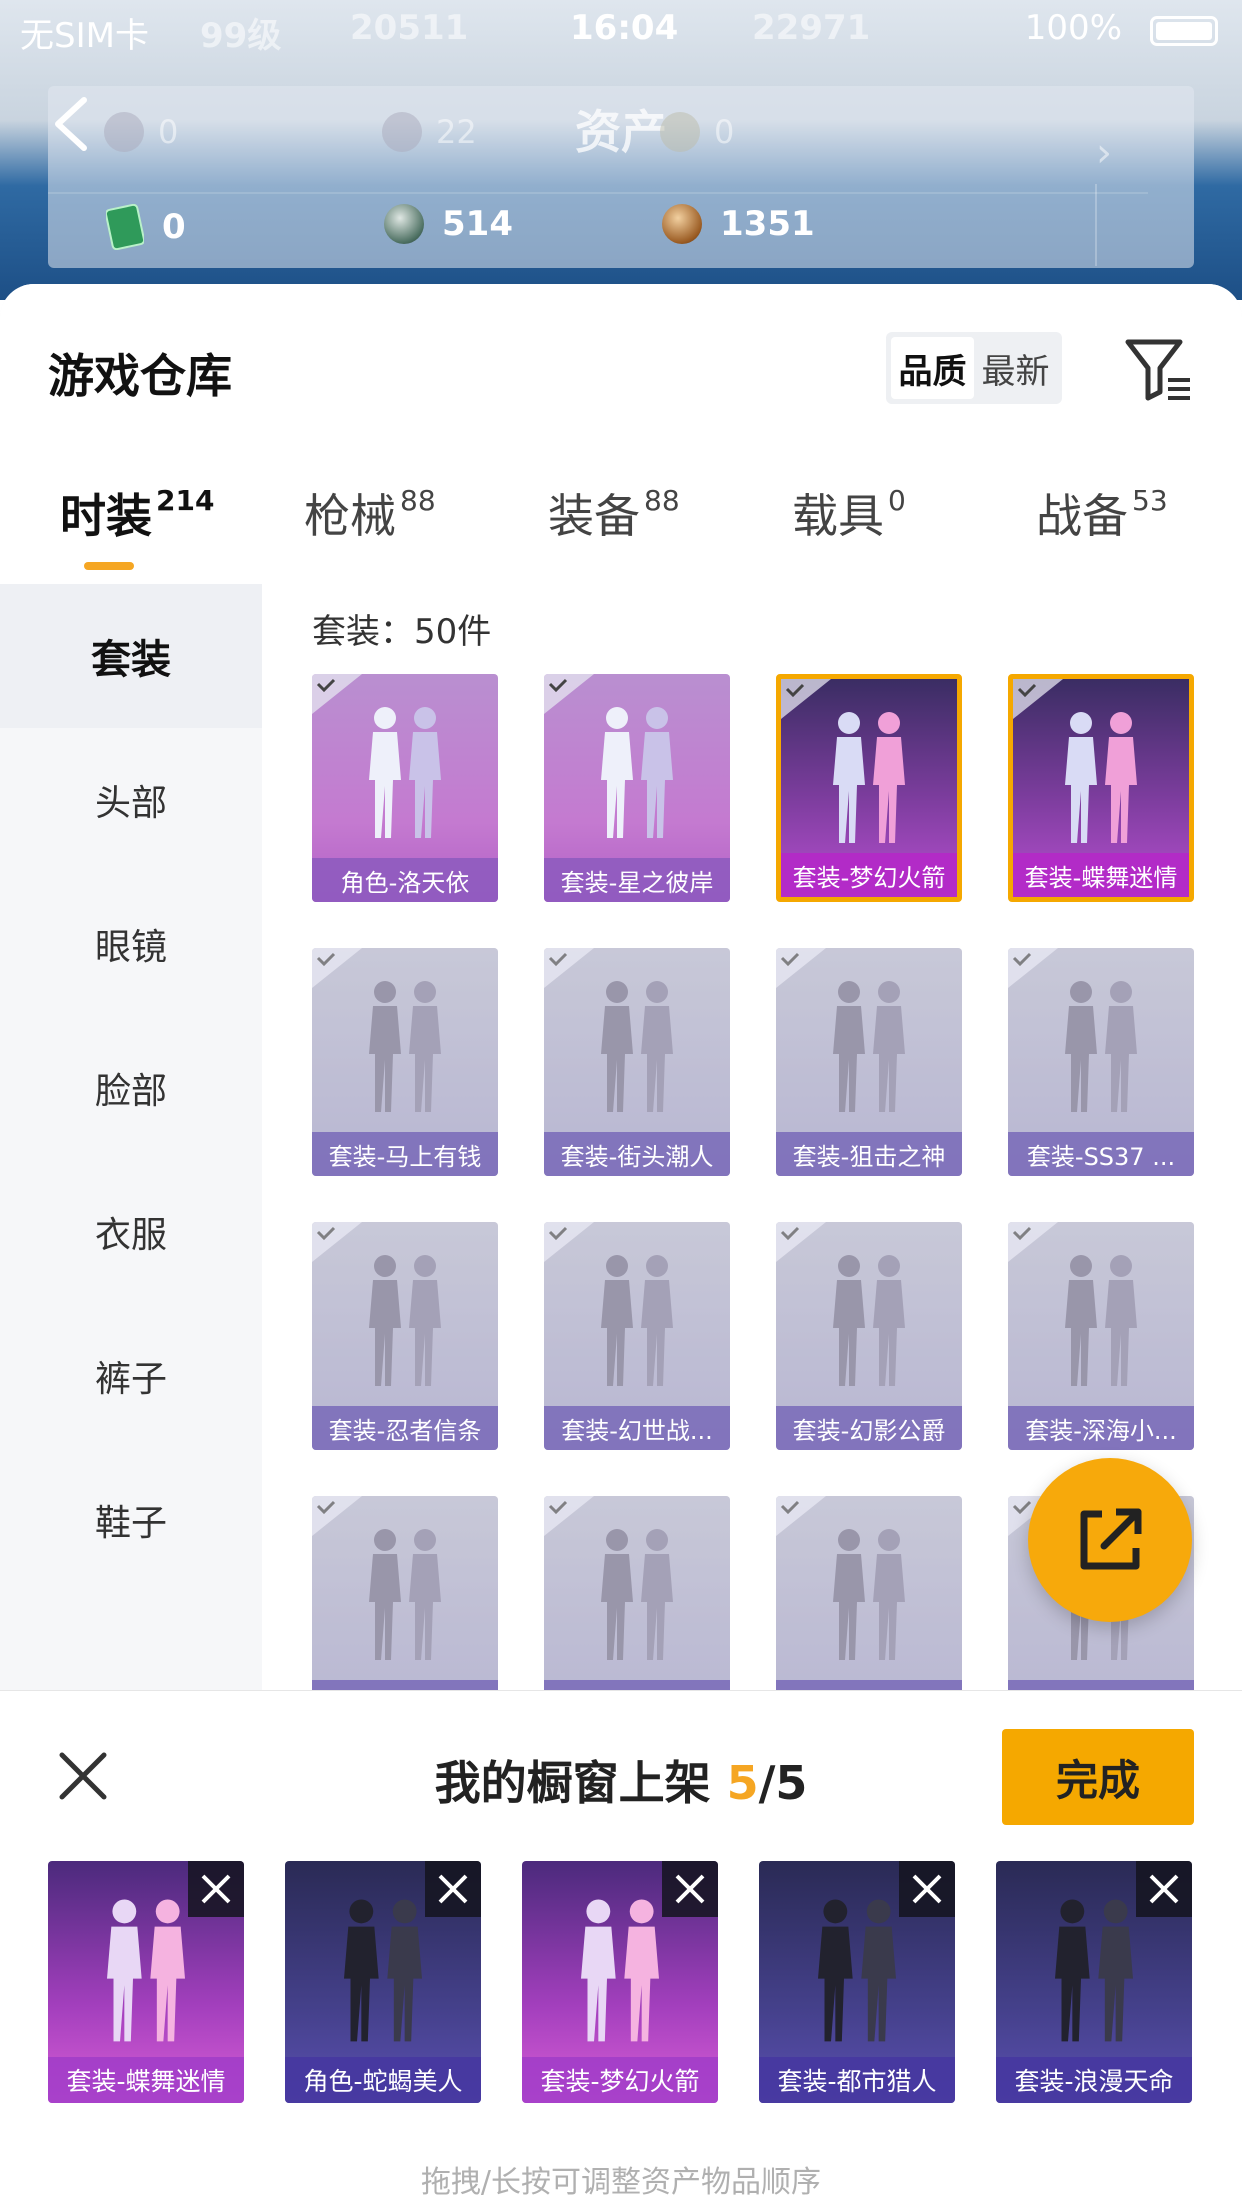 This screenshot has width=1242, height=2208. What do you see at coordinates (598, 230) in the screenshot?
I see `asset-row: 0 514 1351` at bounding box center [598, 230].